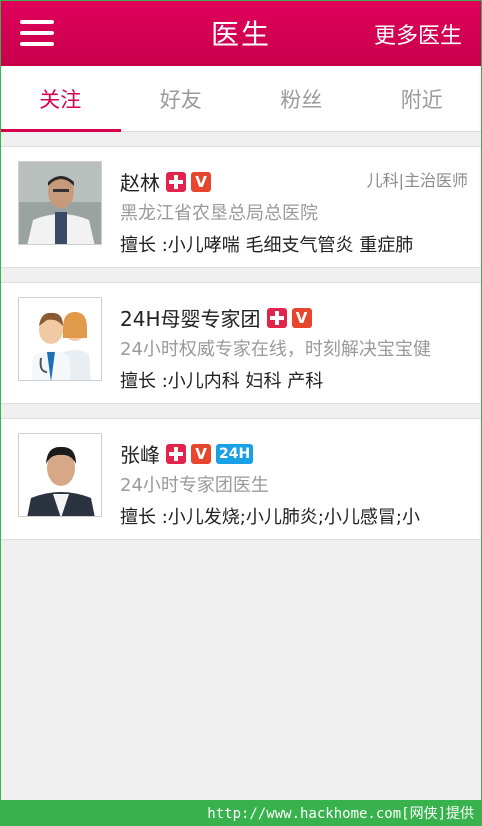  I want to click on app-header: 医生 更多医生, so click(241, 33).